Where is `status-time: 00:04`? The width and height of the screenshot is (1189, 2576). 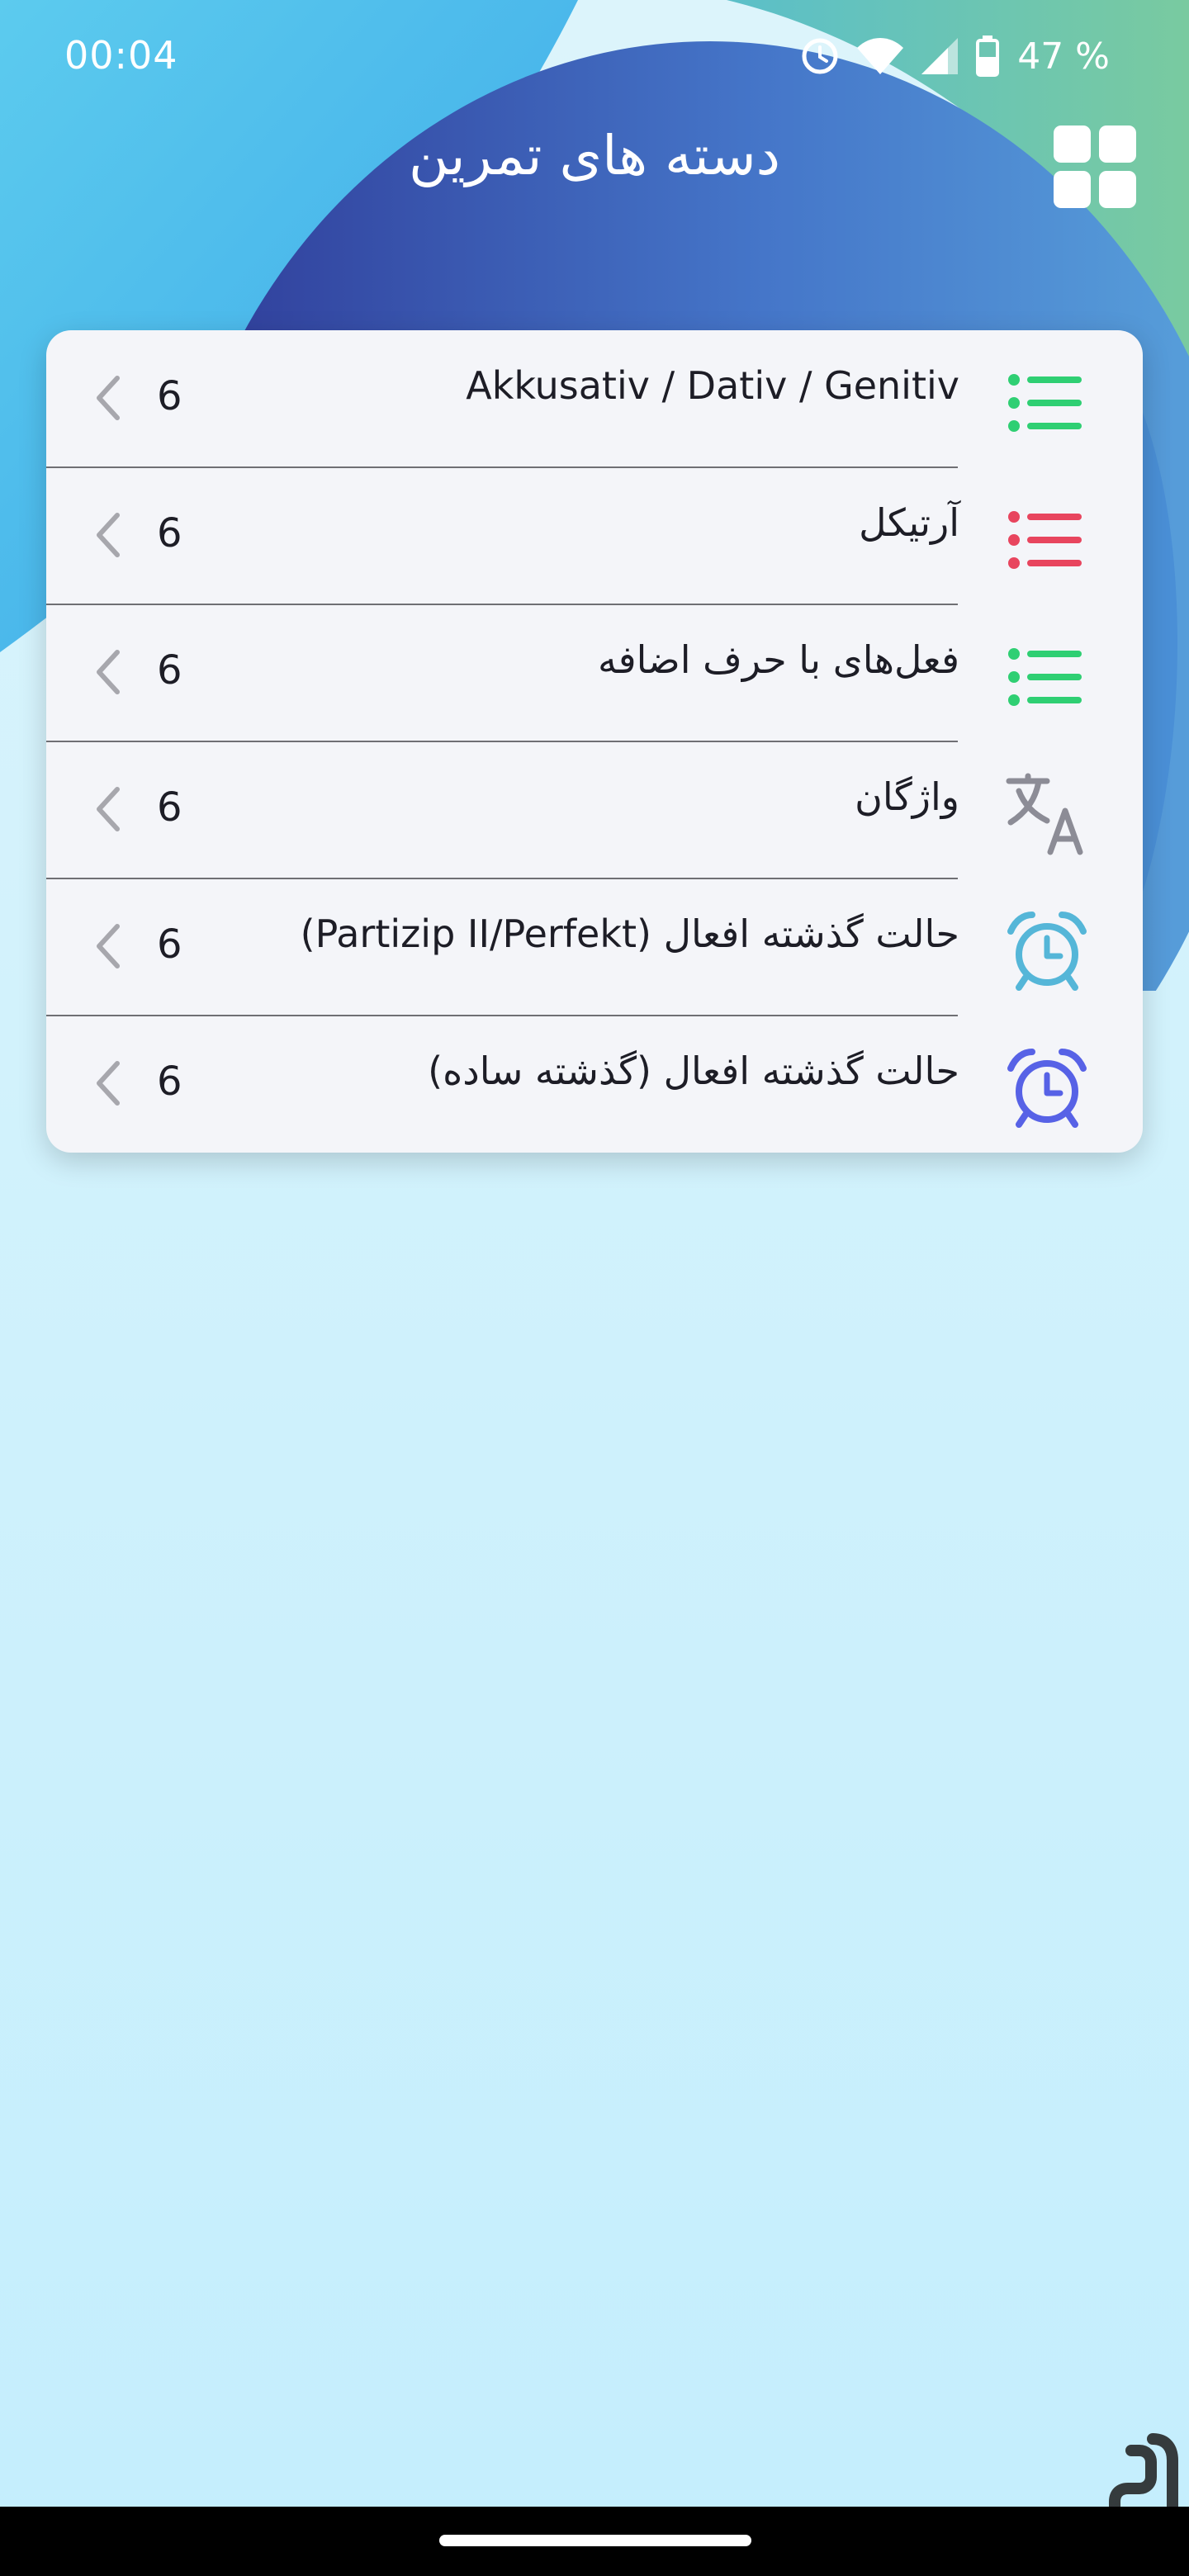
status-time: 00:04 is located at coordinates (121, 55).